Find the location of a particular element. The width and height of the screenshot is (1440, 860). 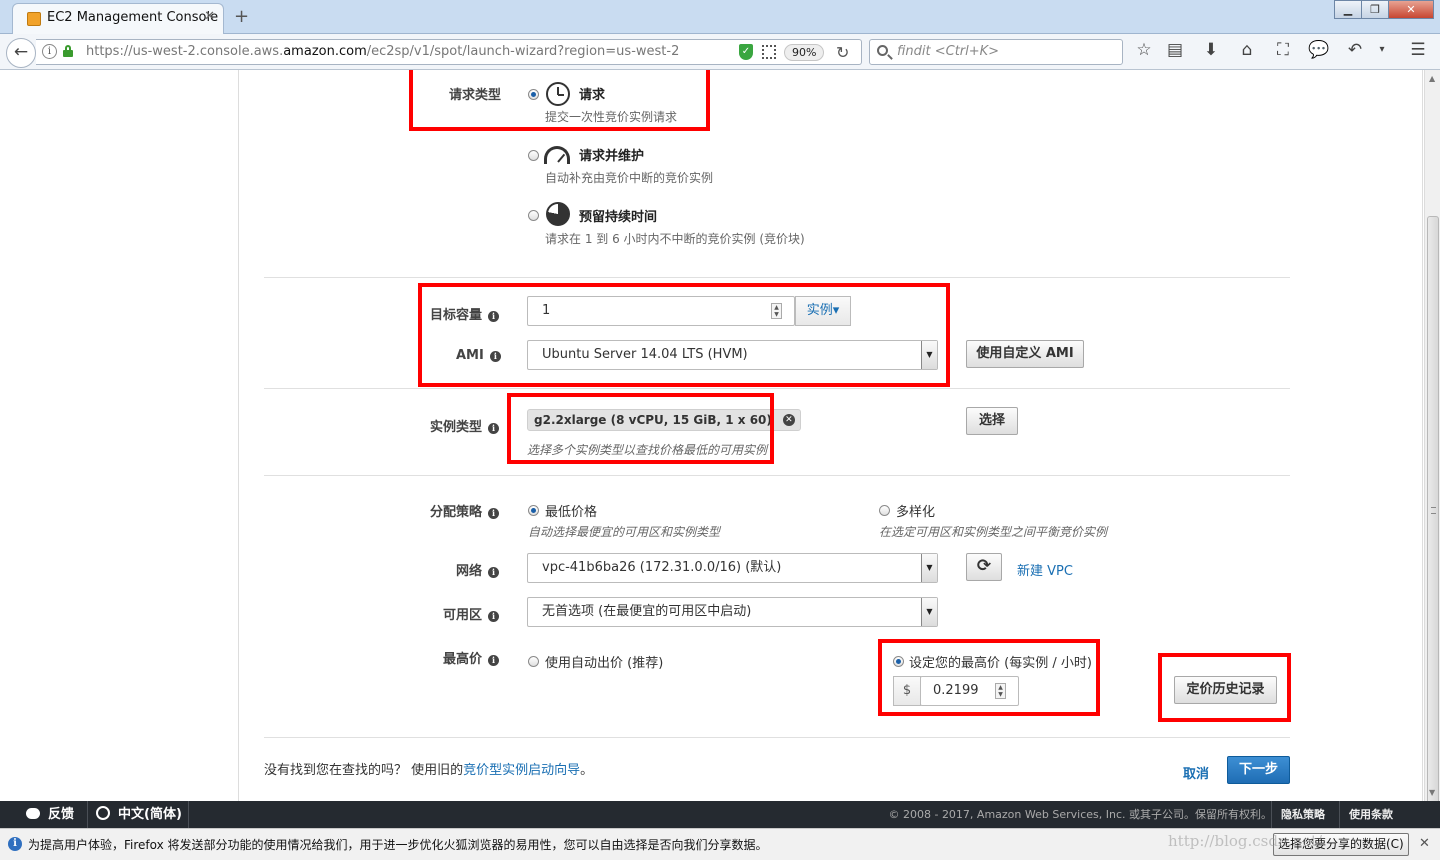

crop-icon: ⛶ is located at coordinates (1283, 50).